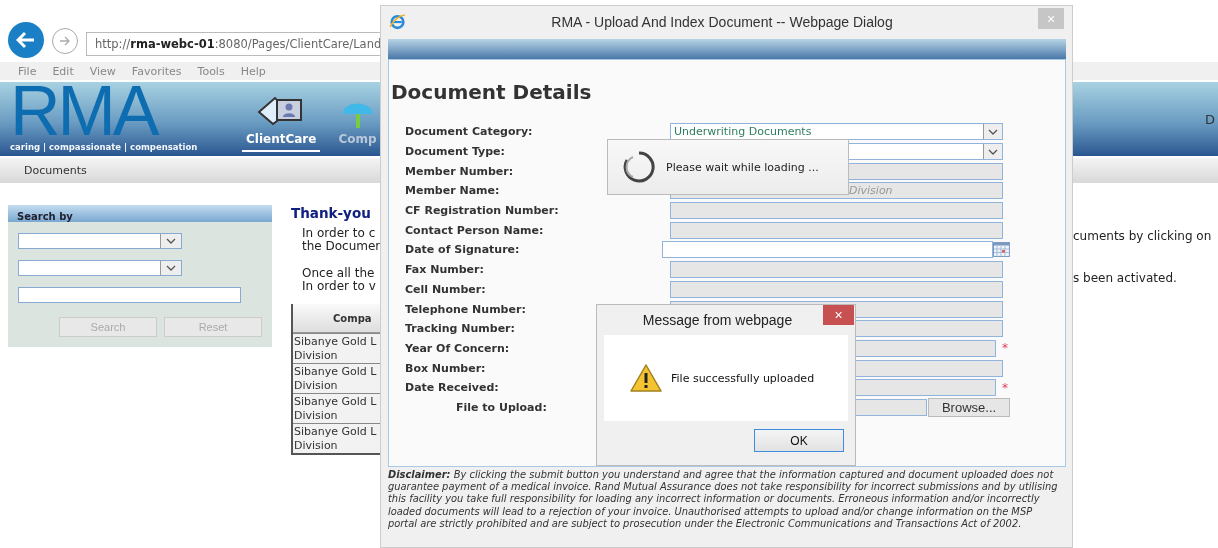 The width and height of the screenshot is (1218, 548). Describe the element at coordinates (1125, 278) in the screenshot. I see `paragraph-text: s been activated.` at that location.